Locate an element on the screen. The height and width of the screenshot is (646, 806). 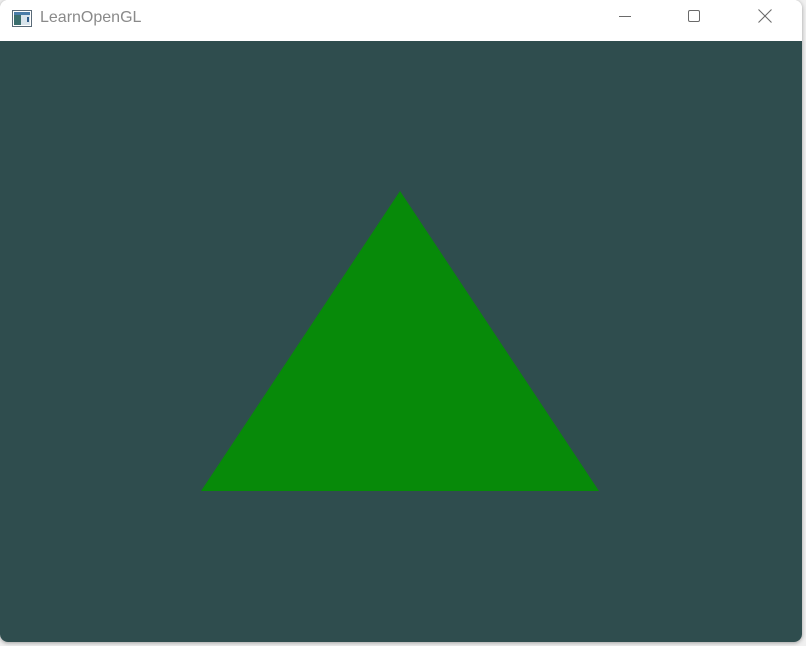
maximize-button is located at coordinates (694, 18).